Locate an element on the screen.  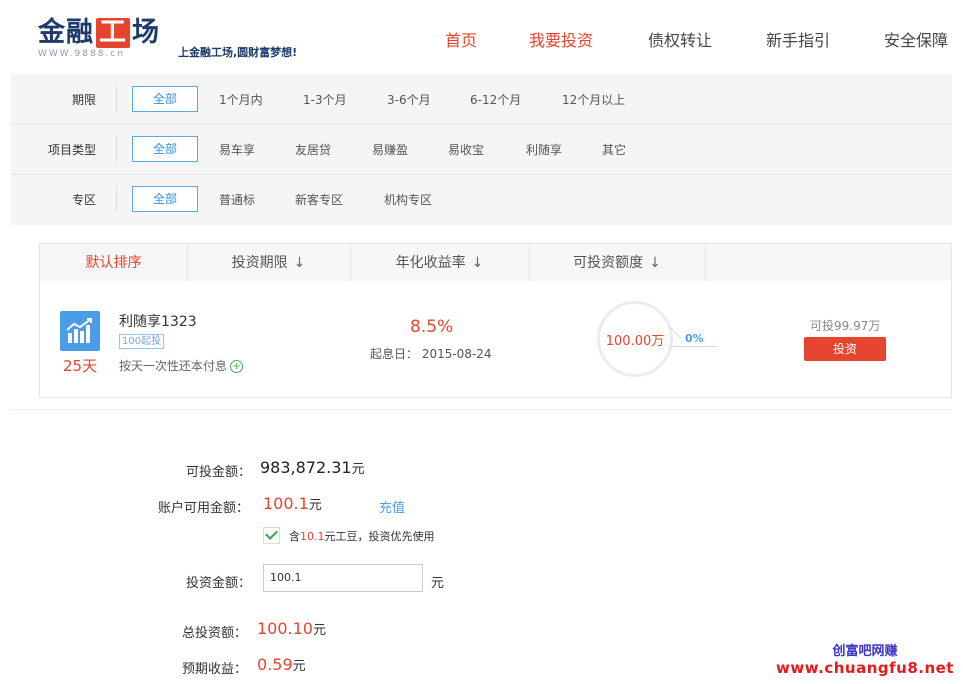
repay-method: 按天一次性还本付息 + is located at coordinates (181, 365).